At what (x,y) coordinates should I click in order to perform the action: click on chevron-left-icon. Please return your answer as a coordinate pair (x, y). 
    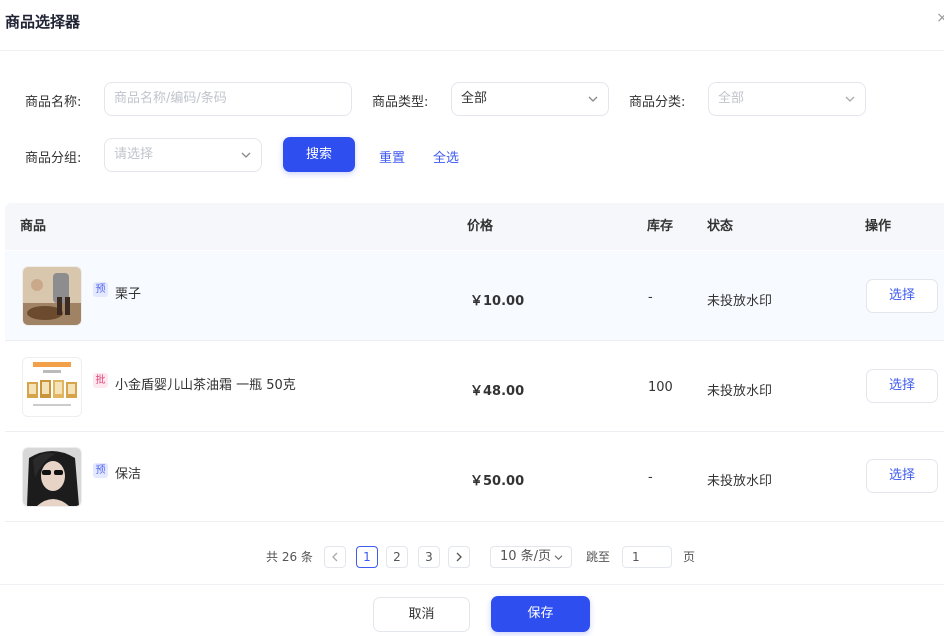
    Looking at the image, I should click on (335, 557).